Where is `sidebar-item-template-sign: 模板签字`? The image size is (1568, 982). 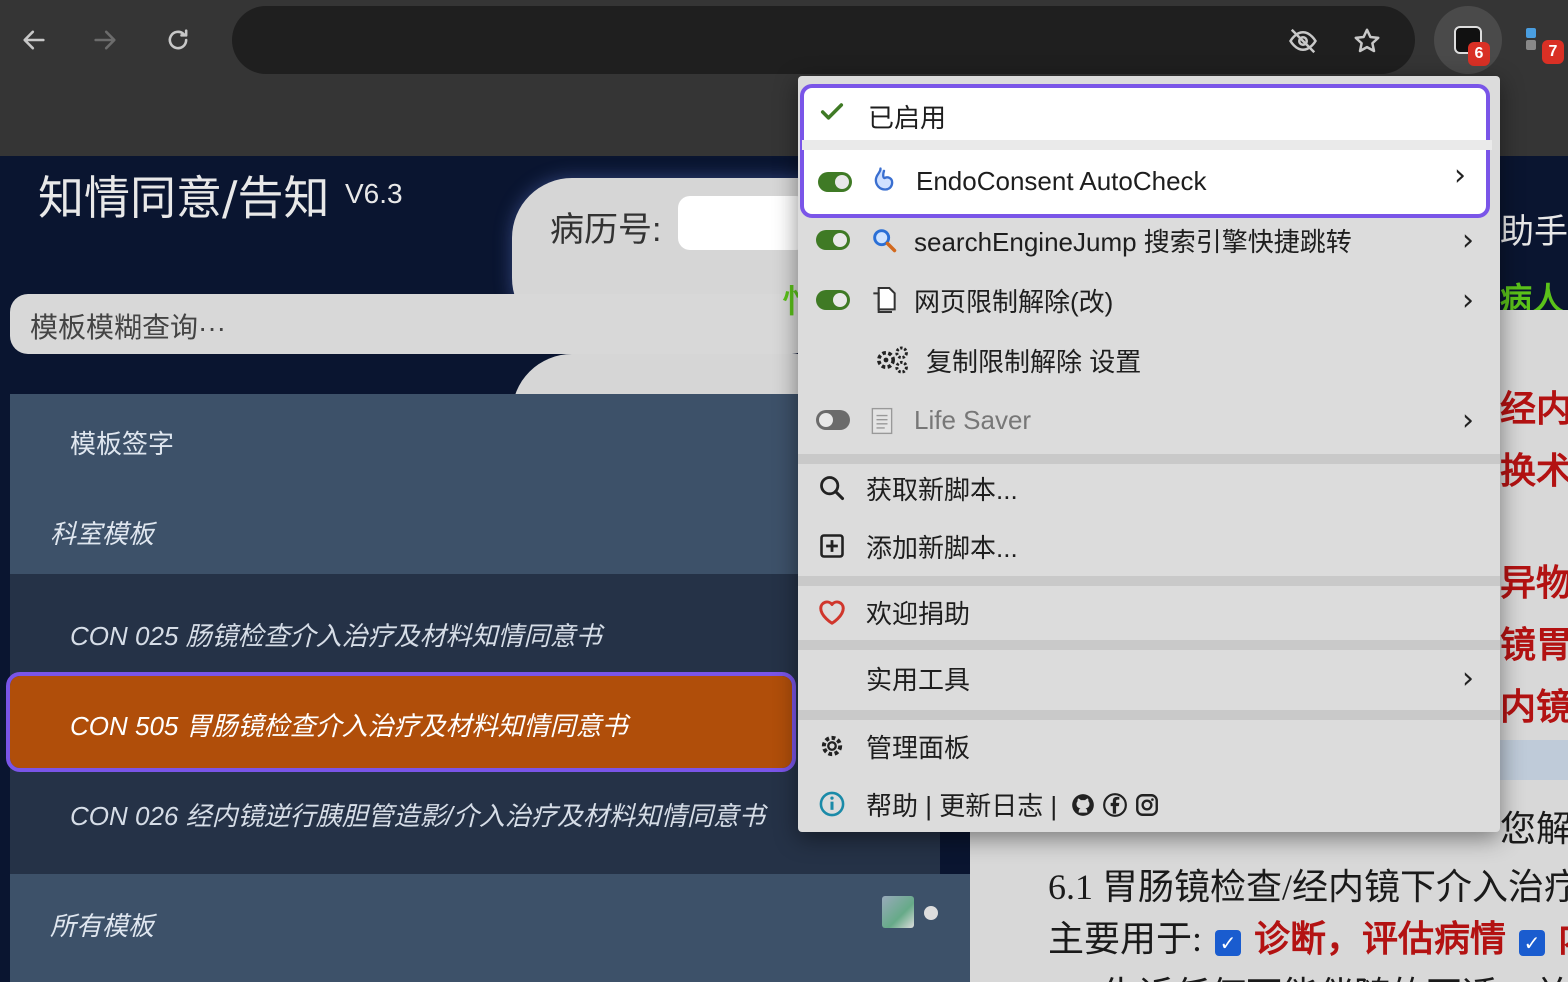
sidebar-item-template-sign: 模板签字 is located at coordinates (122, 442).